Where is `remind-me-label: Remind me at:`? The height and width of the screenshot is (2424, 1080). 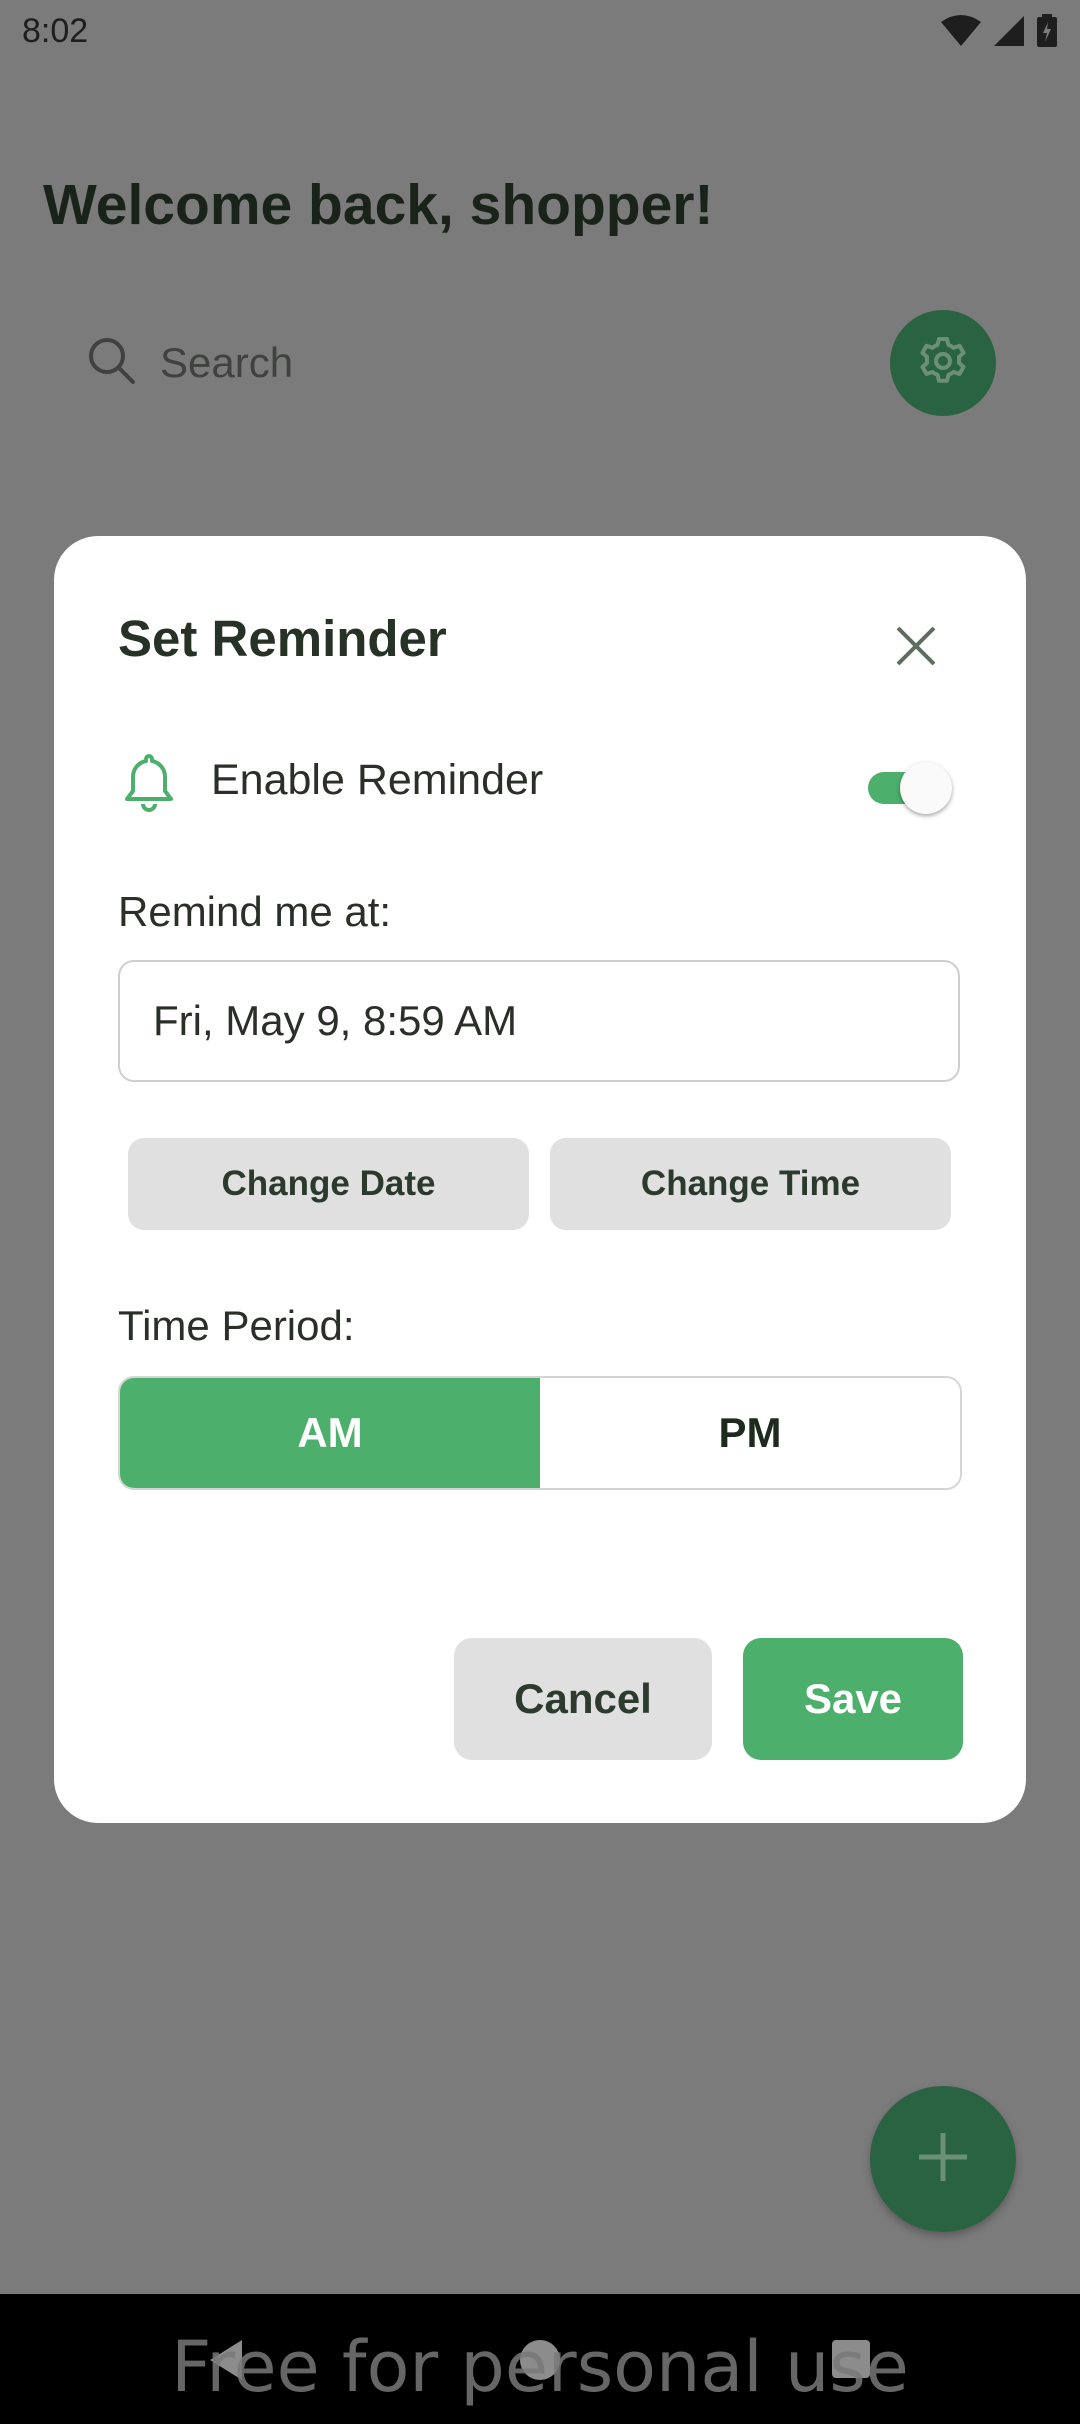
remind-me-label: Remind me at: is located at coordinates (255, 911).